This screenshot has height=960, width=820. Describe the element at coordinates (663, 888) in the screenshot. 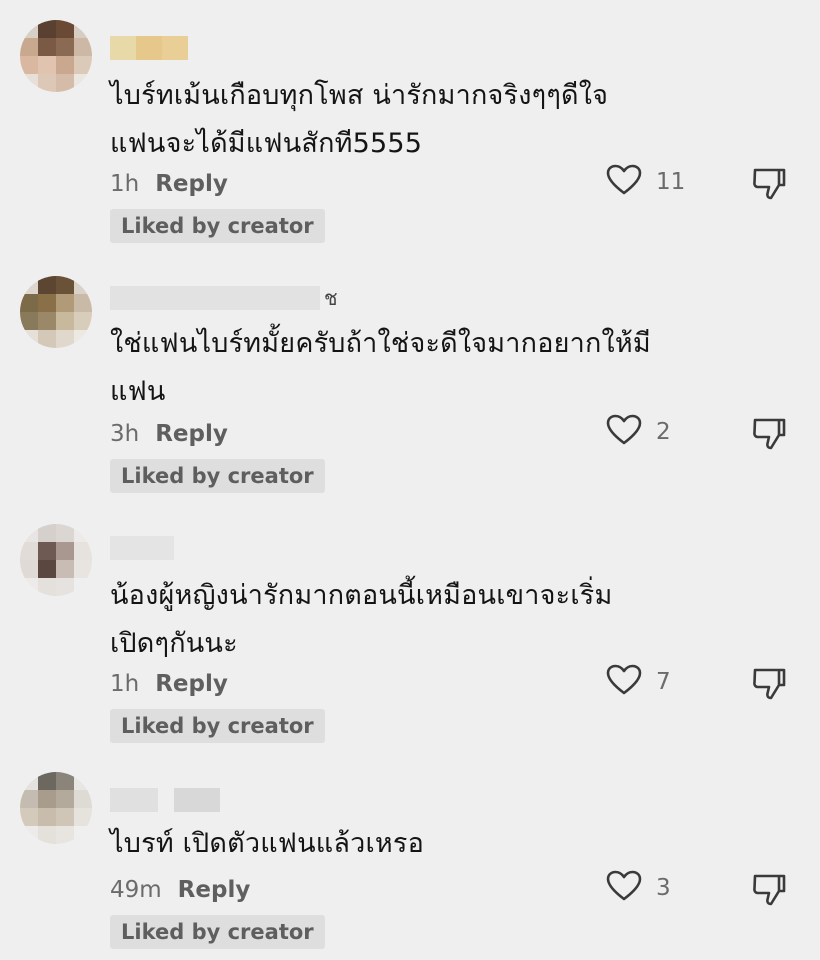

I see `like-count: 3` at that location.